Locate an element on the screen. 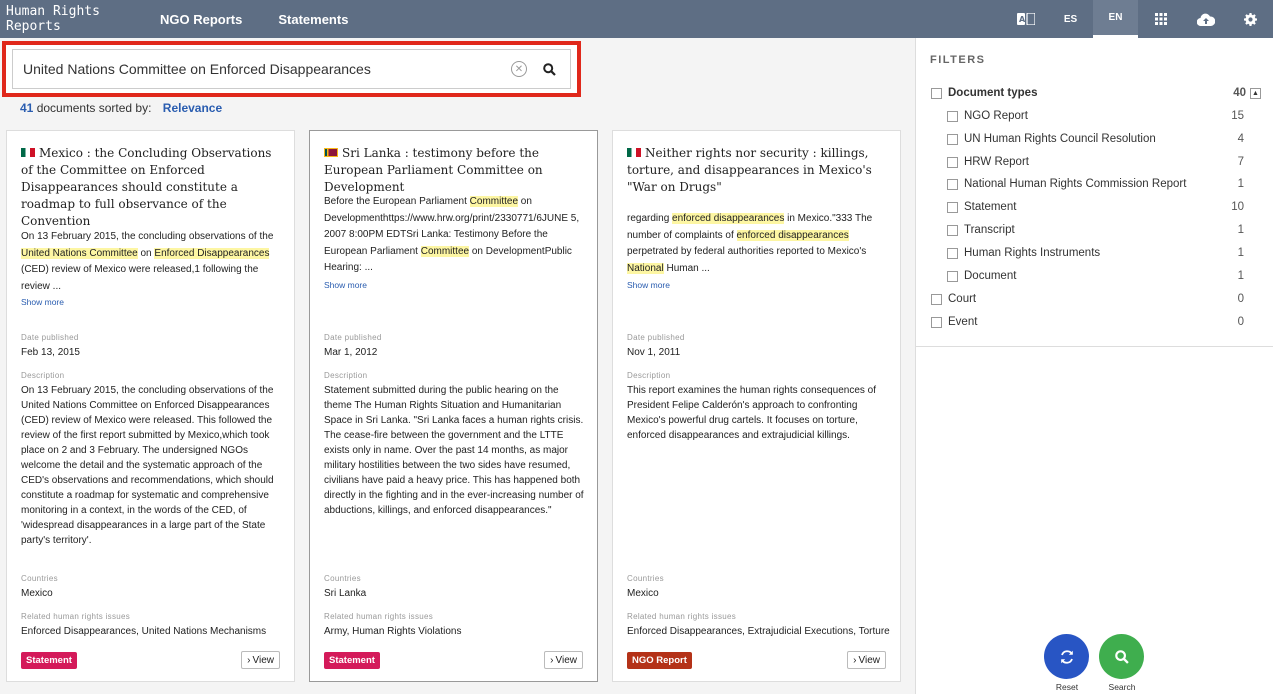 Image resolution: width=1273 pixels, height=694 pixels. svg-text: A is located at coordinates (1022, 19).